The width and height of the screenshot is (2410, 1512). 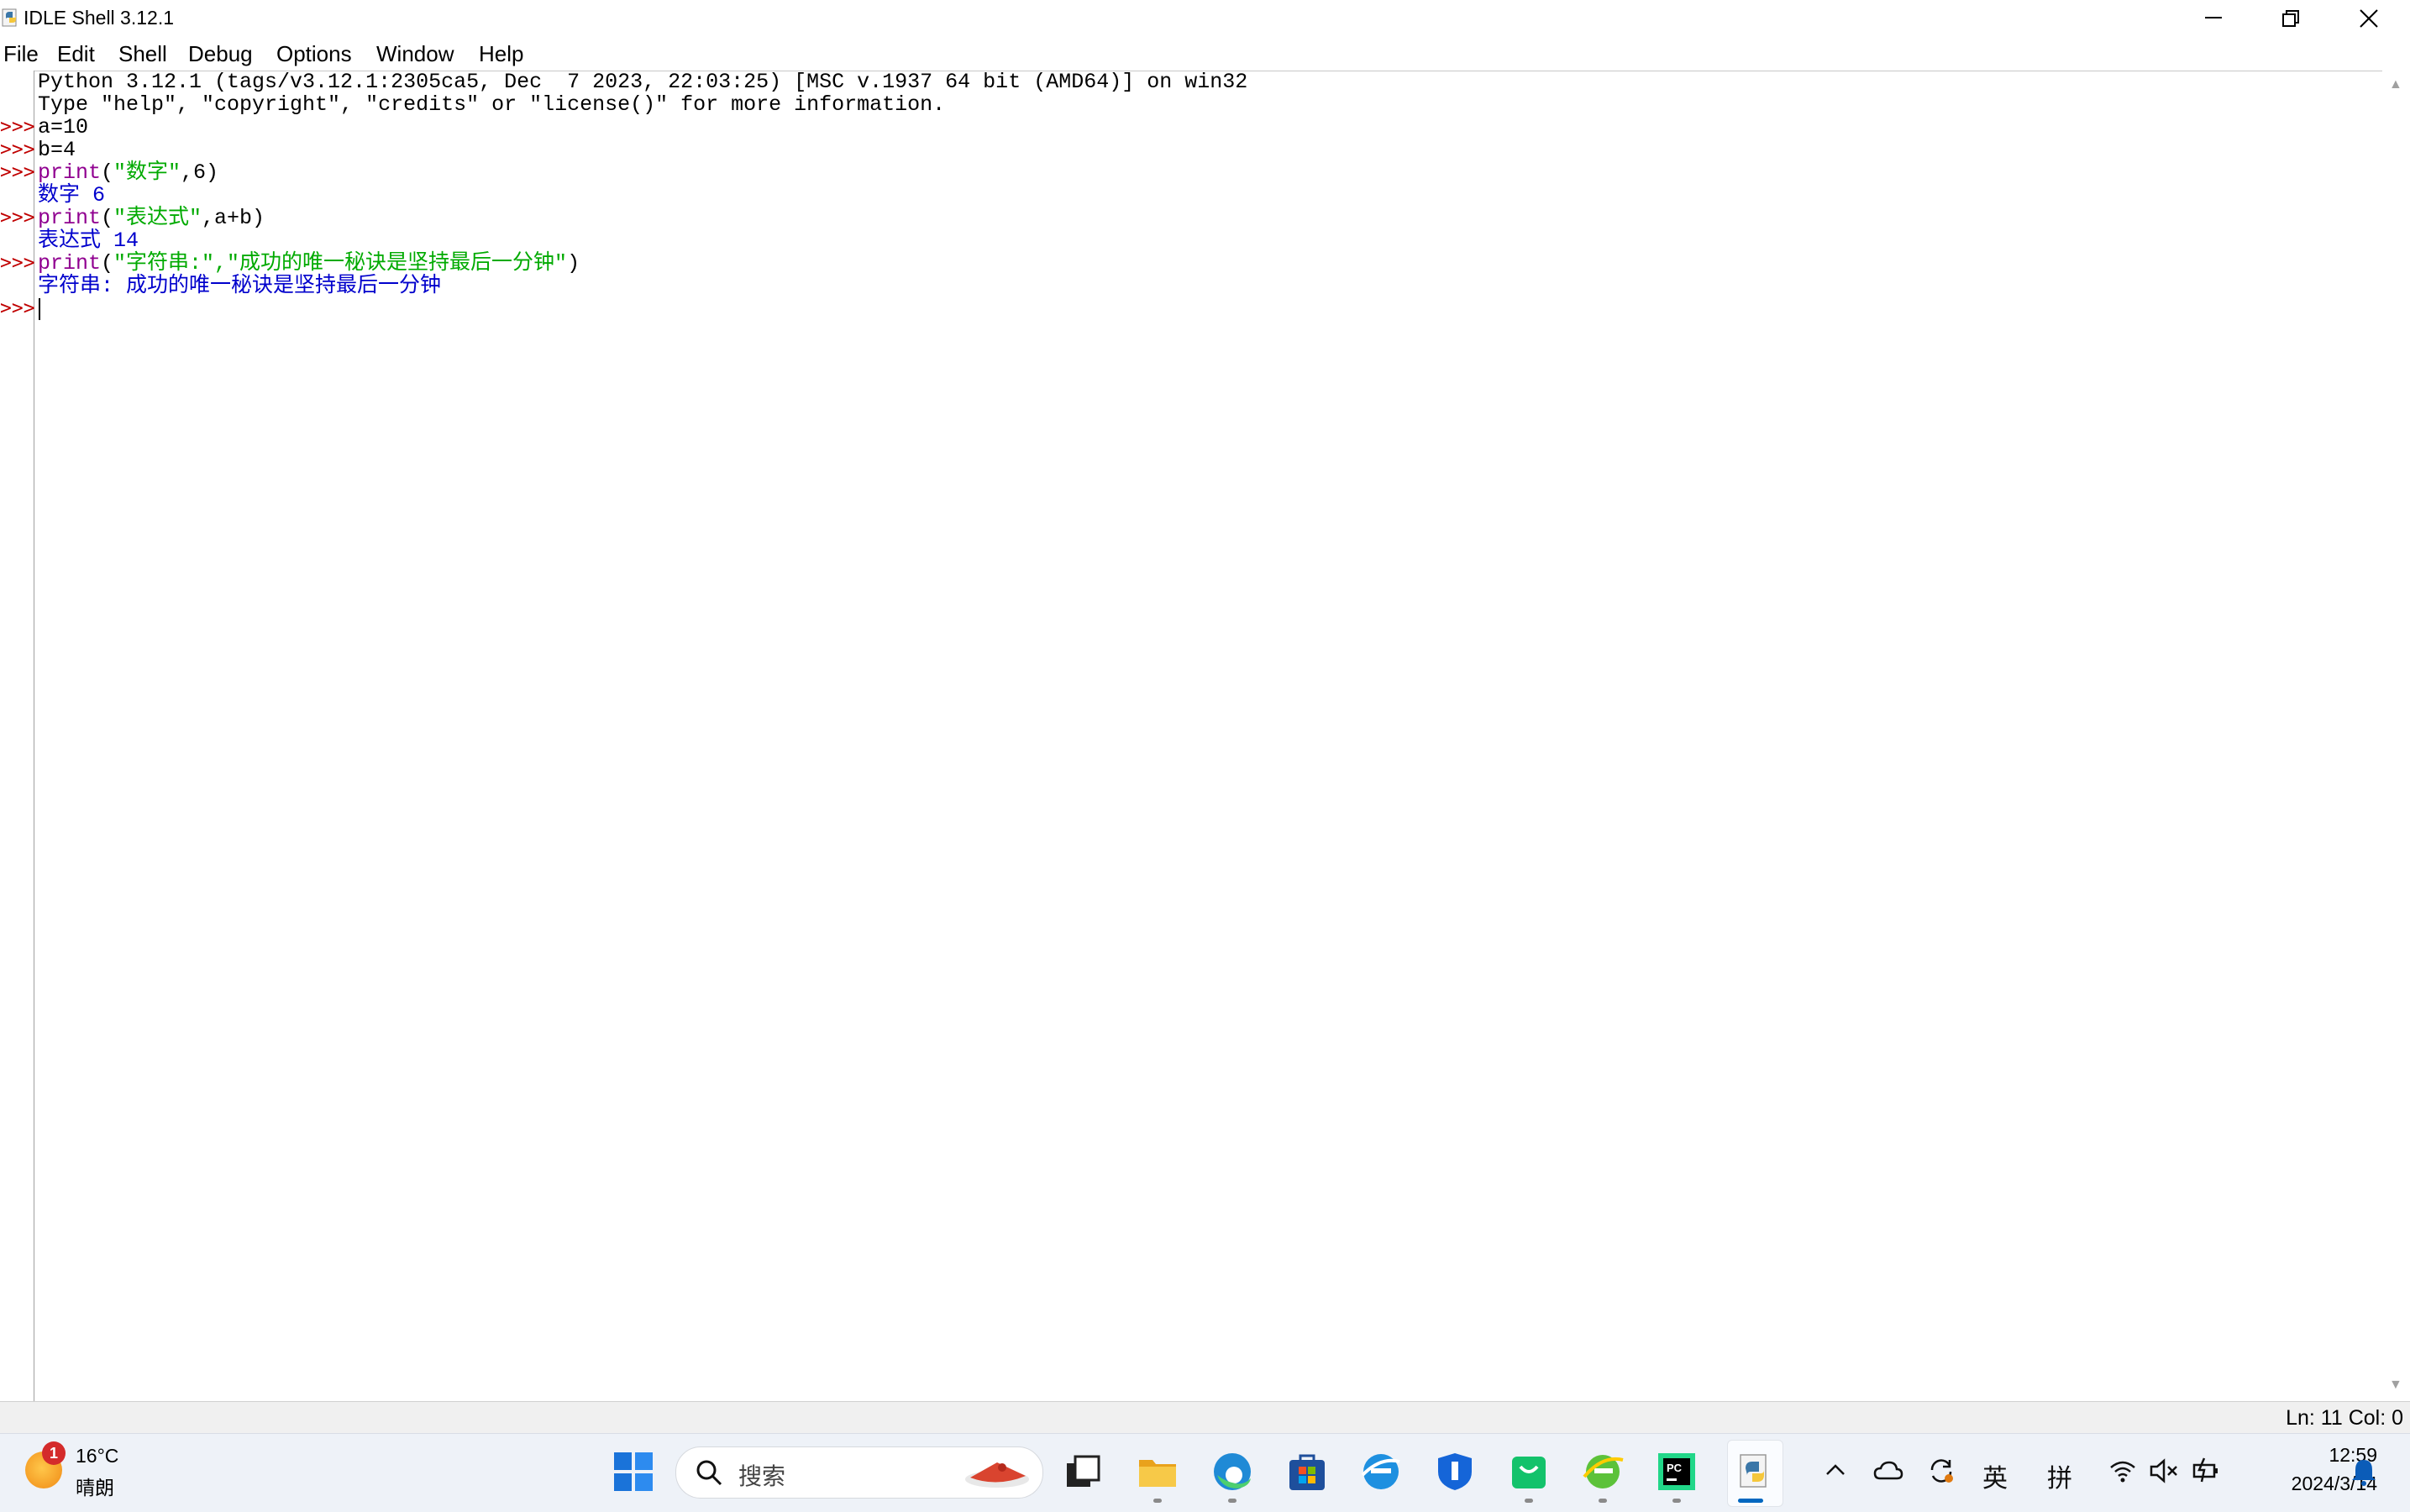 What do you see at coordinates (95, 1486) in the screenshot?
I see `weather-description: 晴朗` at bounding box center [95, 1486].